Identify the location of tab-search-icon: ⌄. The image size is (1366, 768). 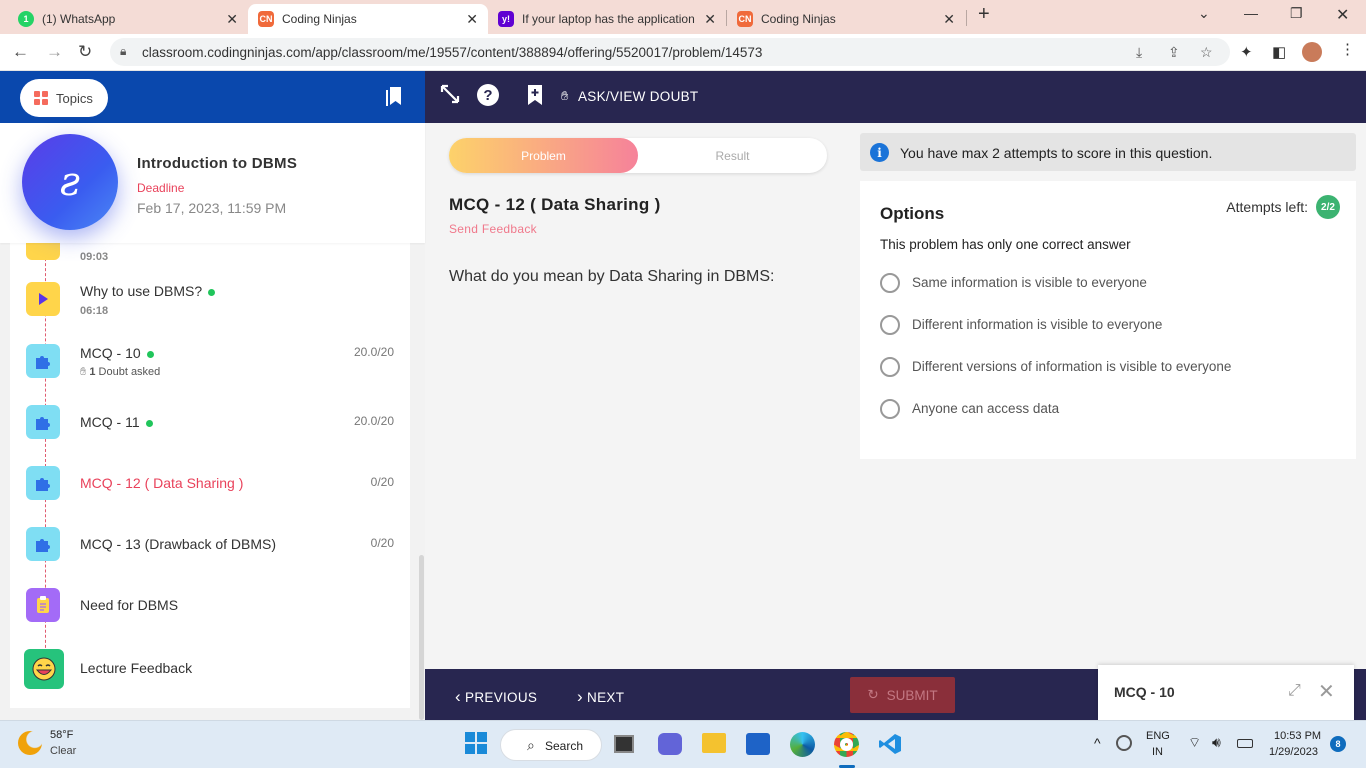
(1204, 13).